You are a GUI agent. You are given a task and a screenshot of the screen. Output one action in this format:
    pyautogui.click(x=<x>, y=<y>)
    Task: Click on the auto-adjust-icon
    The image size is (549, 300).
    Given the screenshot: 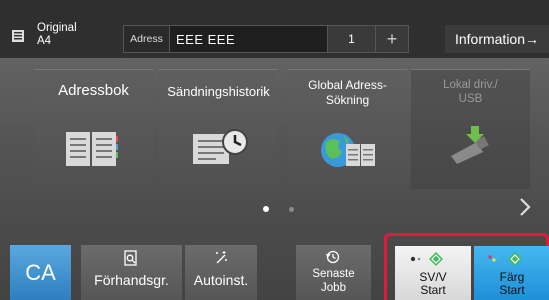 What is the action you would take?
    pyautogui.click(x=221, y=257)
    